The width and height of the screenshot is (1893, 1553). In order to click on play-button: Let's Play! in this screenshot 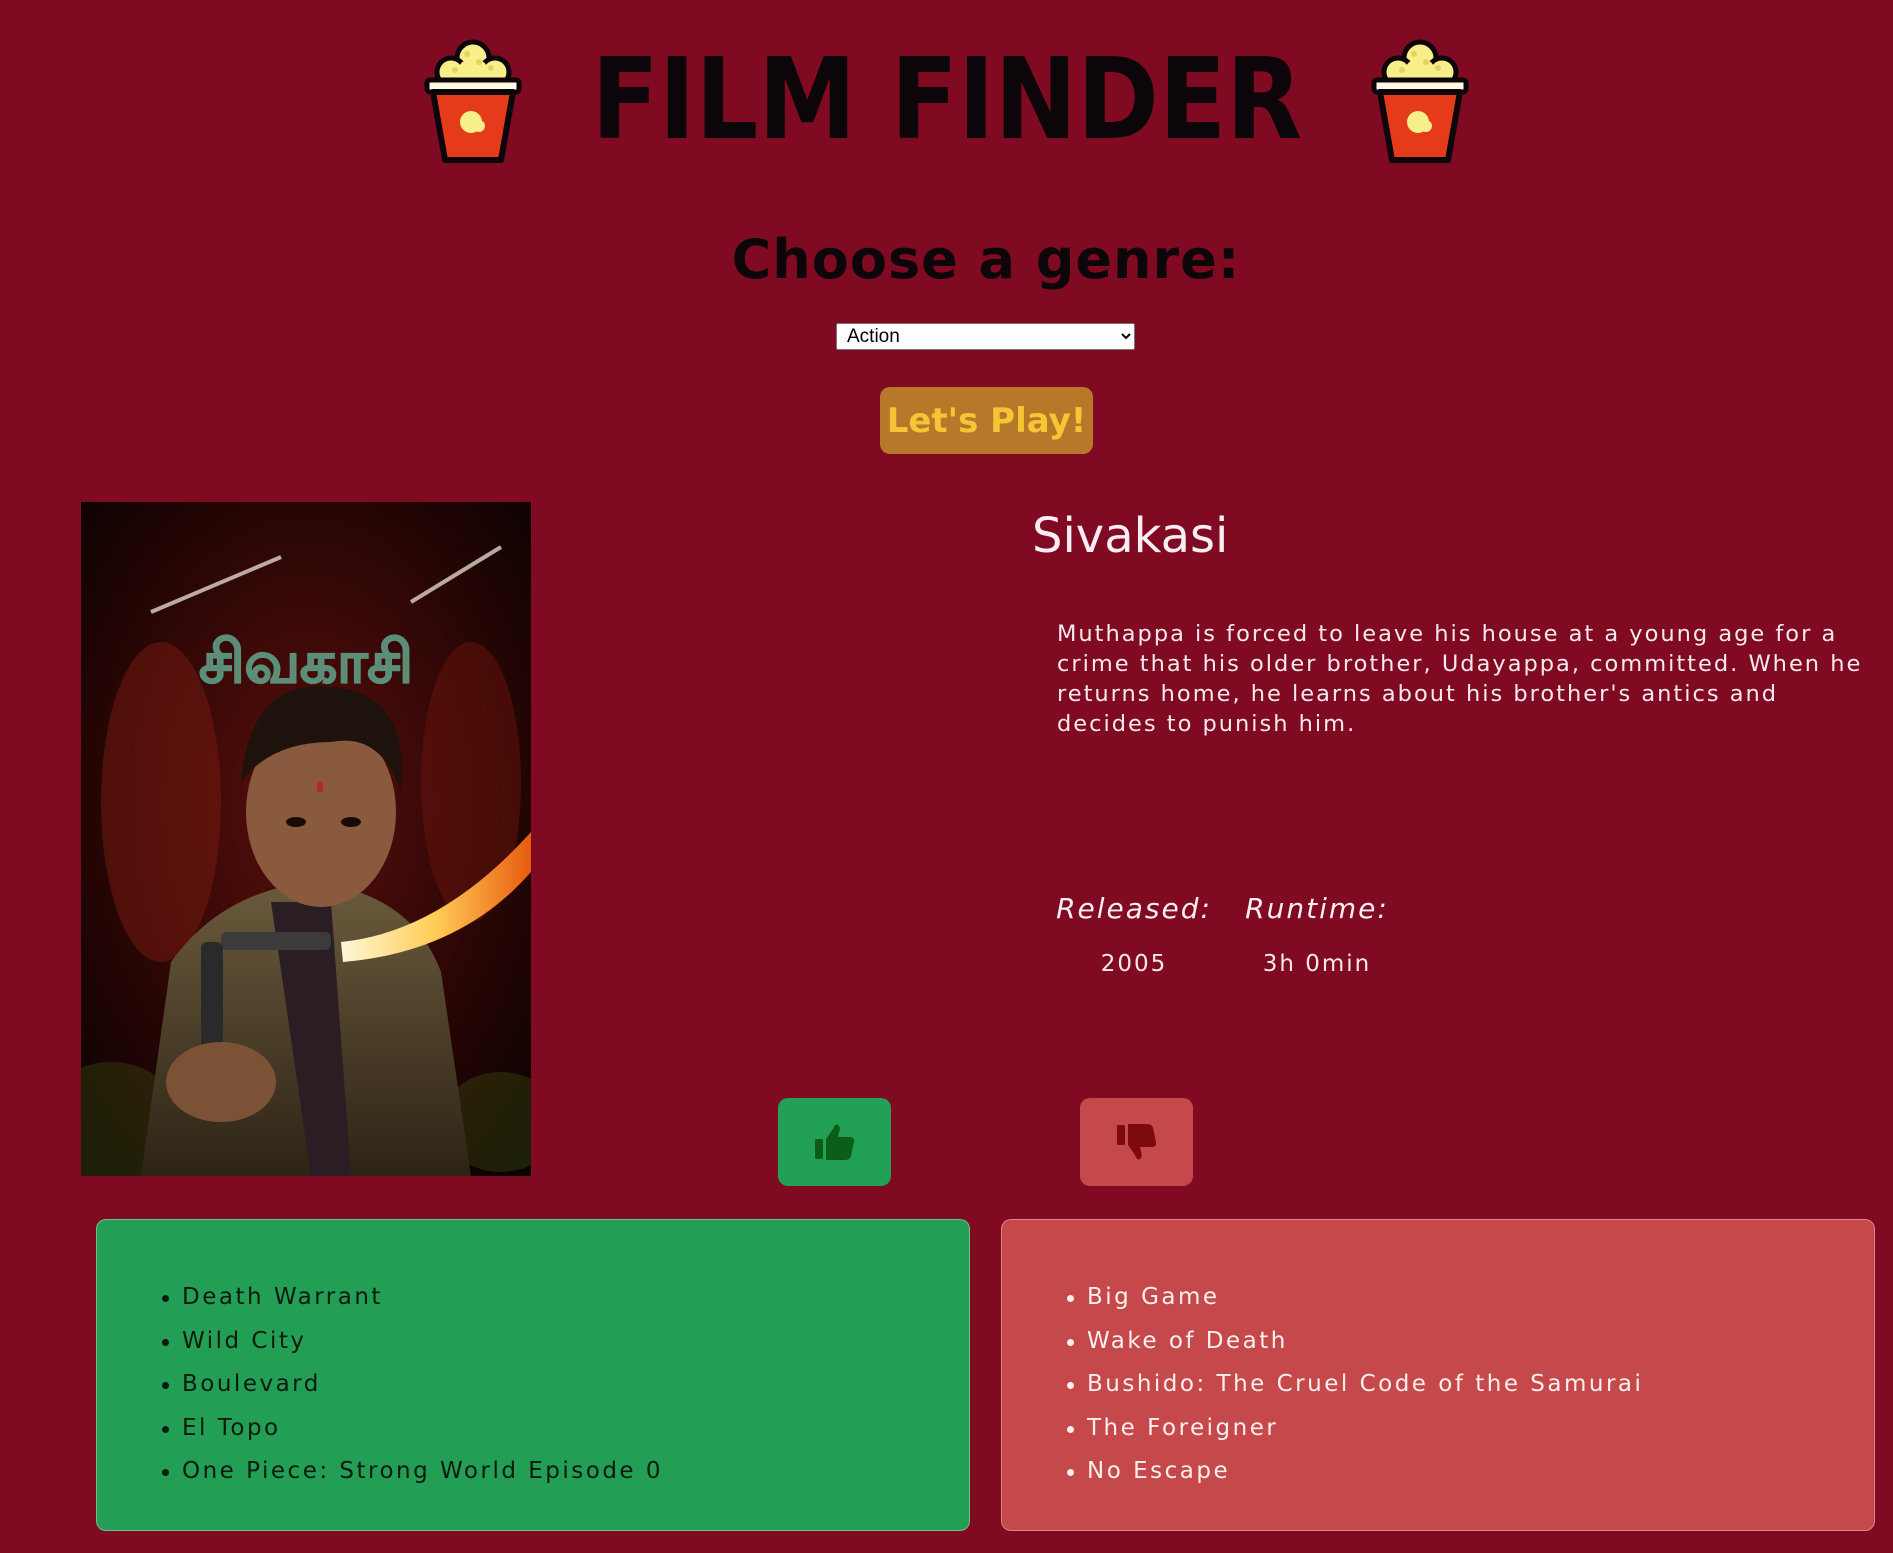, I will do `click(986, 420)`.